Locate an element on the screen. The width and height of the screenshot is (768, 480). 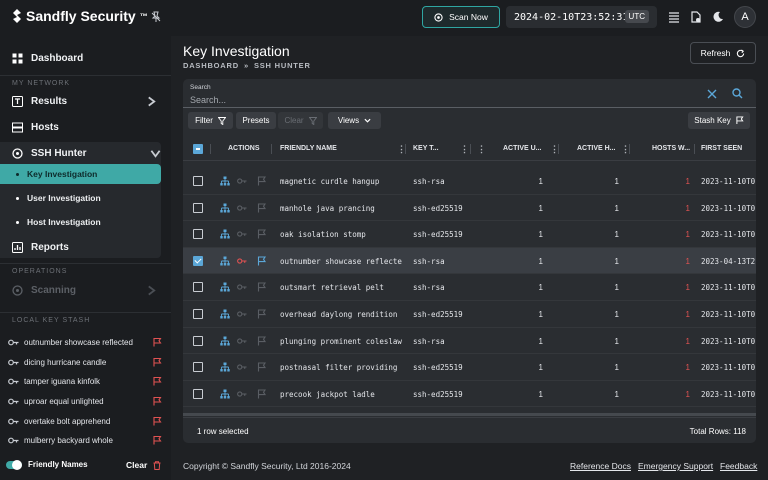
stash-key-button: Stash Key is located at coordinates (719, 120).